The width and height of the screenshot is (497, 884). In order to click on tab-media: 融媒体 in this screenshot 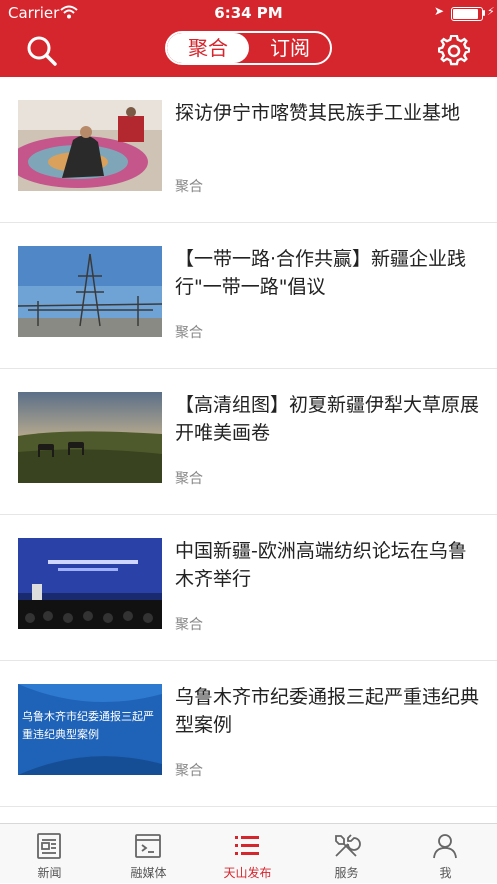, I will do `click(148, 854)`.